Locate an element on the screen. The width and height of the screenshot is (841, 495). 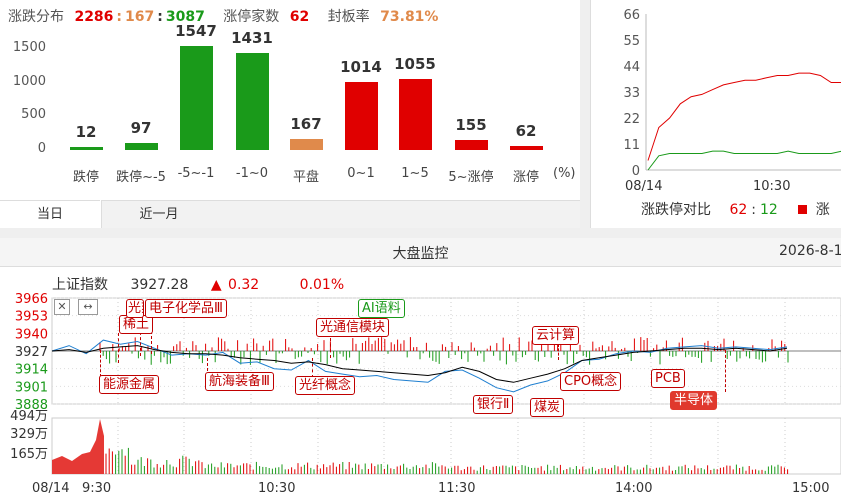
price-tick-label: 3966 is located at coordinates (31, 299).